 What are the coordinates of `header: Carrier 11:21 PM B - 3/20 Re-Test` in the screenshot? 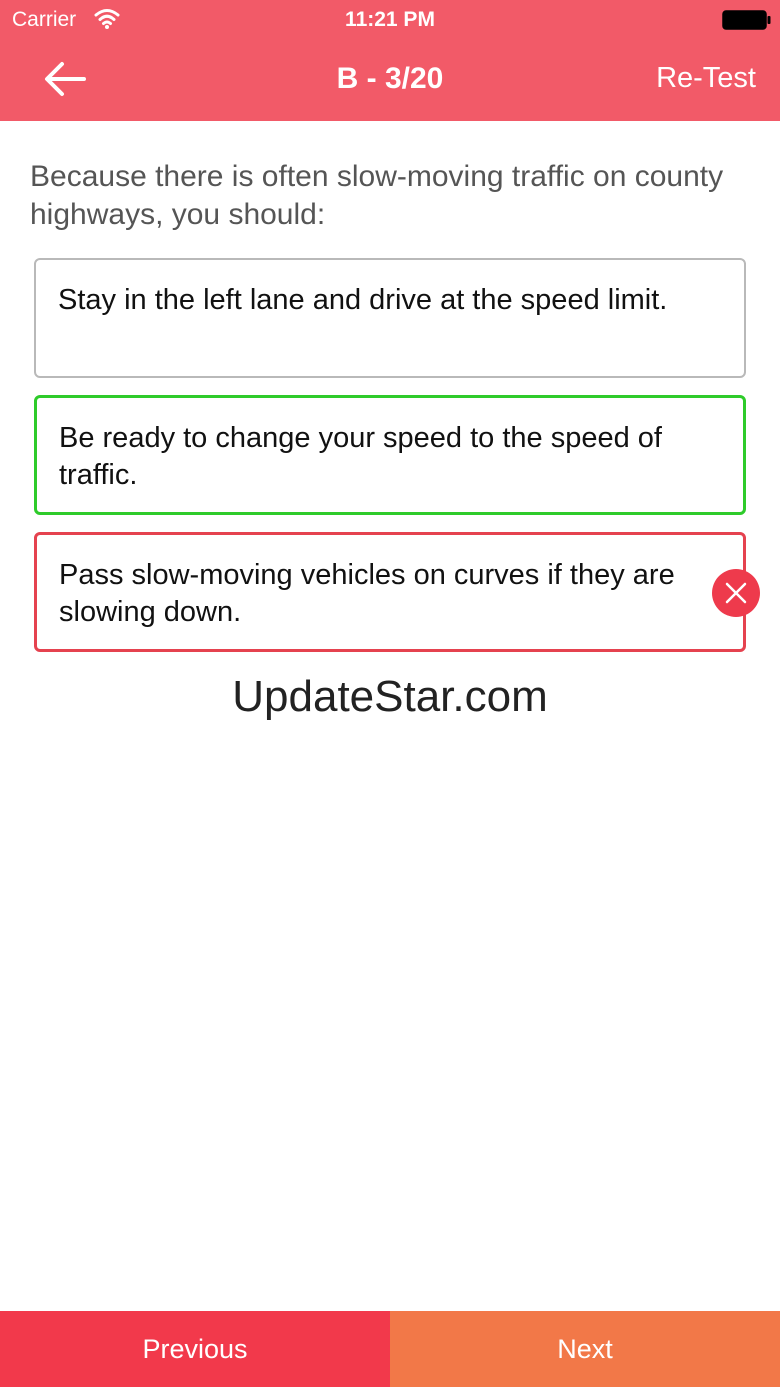 It's located at (390, 60).